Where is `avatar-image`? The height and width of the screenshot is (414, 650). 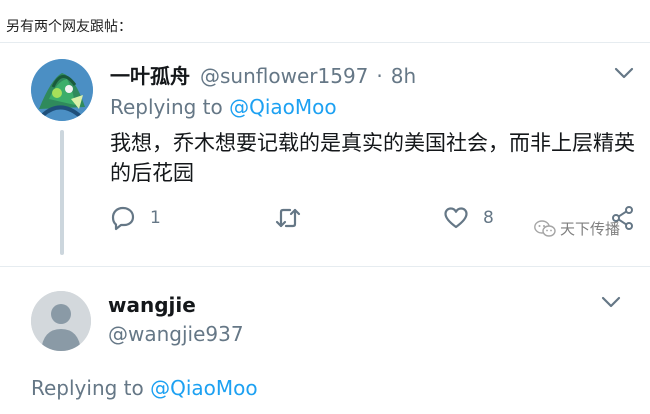
avatar-image is located at coordinates (62, 90).